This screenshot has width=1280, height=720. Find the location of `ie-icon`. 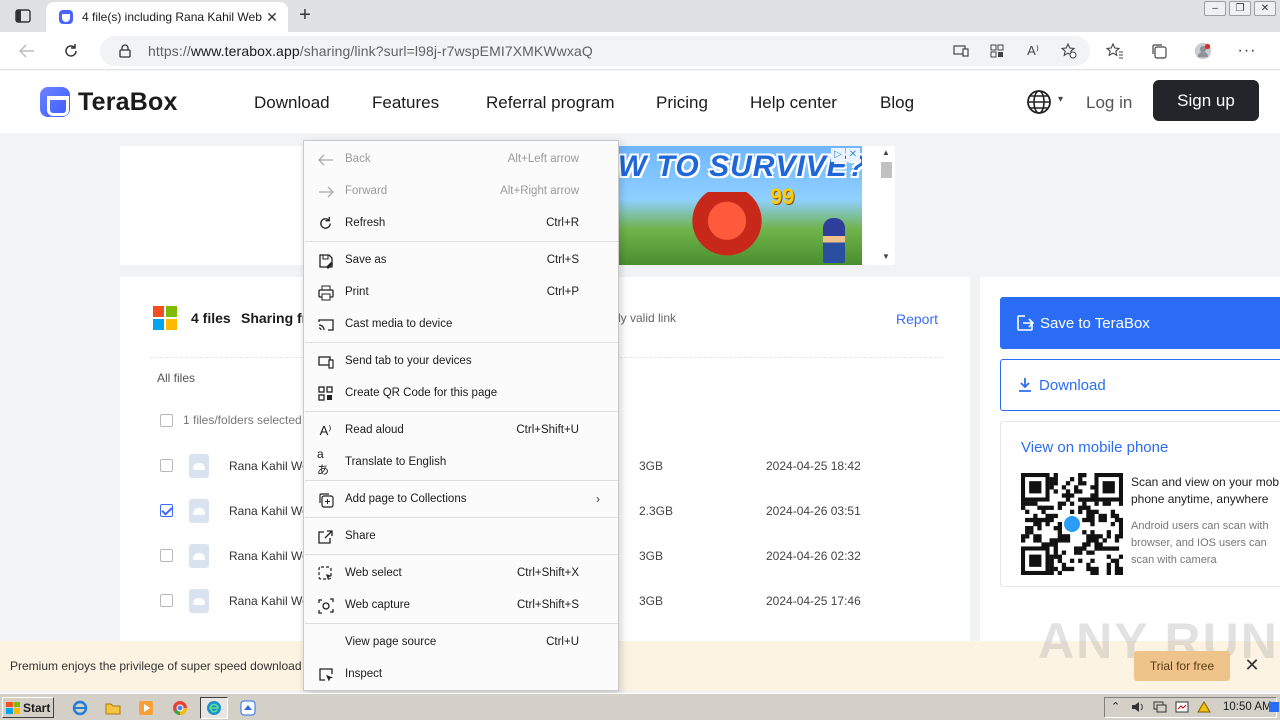

ie-icon is located at coordinates (80, 708).